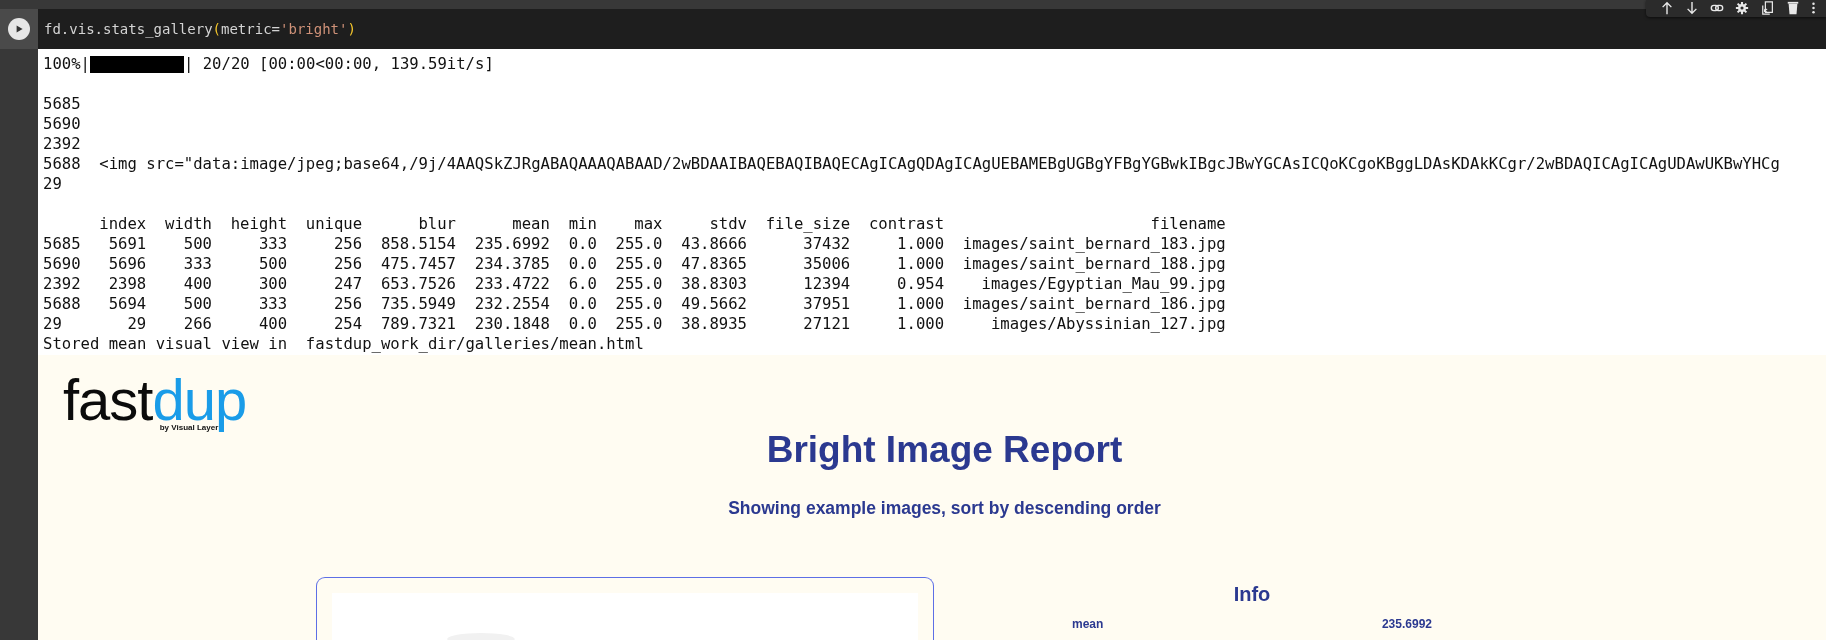 The width and height of the screenshot is (1826, 640). What do you see at coordinates (1103, 284) in the screenshot?
I see `table-cell-text: images/Egyptian_Mau_99.jpg` at bounding box center [1103, 284].